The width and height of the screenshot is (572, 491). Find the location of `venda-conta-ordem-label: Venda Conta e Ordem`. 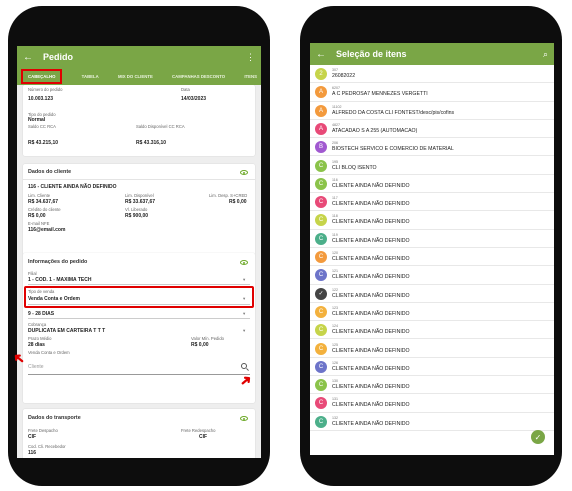

venda-conta-ordem-label: Venda Conta e Ordem is located at coordinates (49, 352).